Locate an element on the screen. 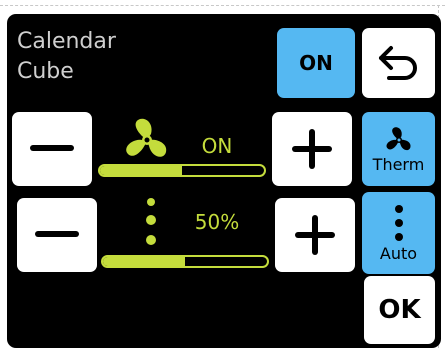 The width and height of the screenshot is (445, 348). fan-decrease-button is located at coordinates (52, 149).